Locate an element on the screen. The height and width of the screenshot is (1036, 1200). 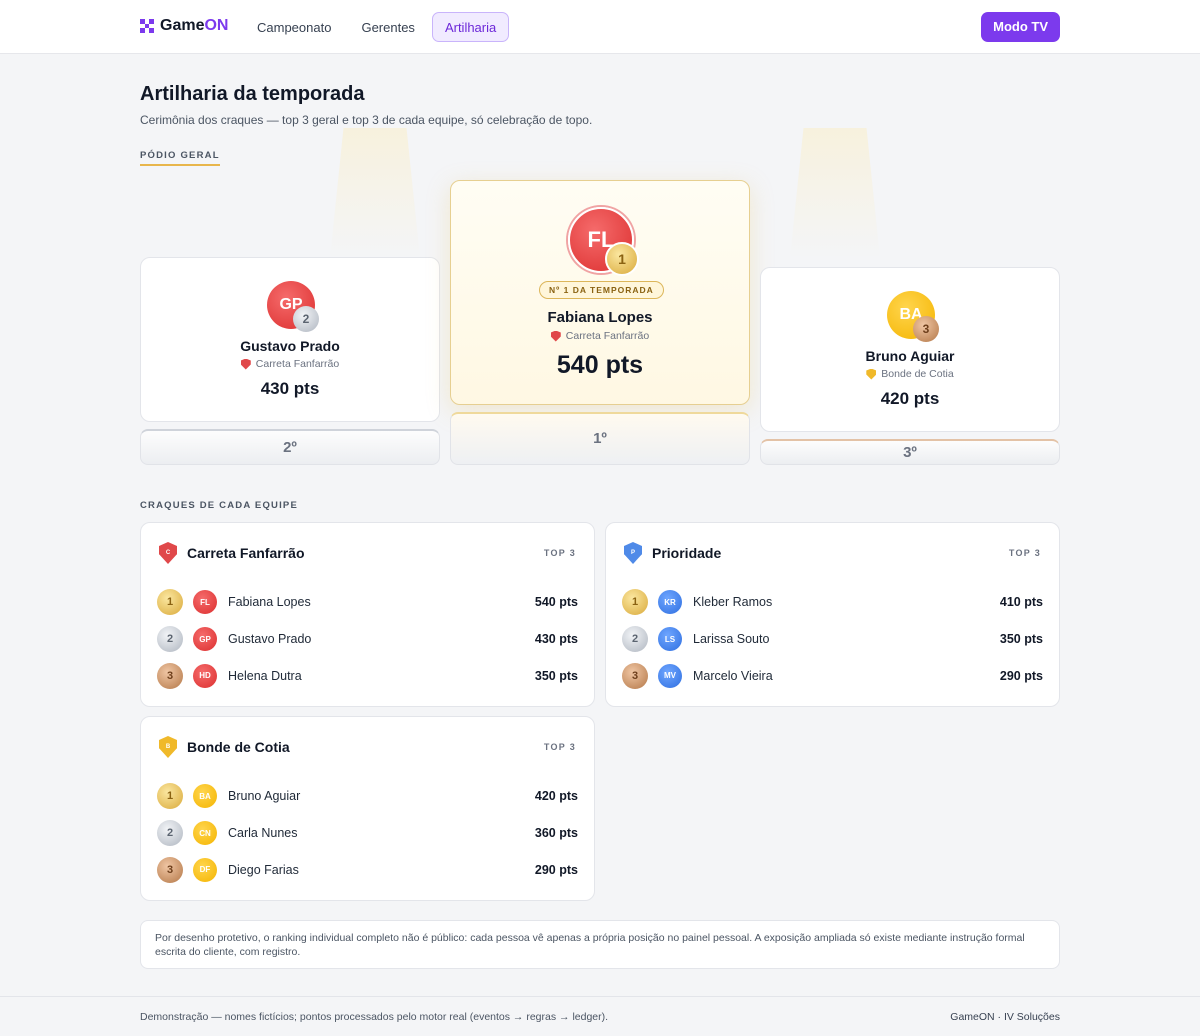
podium-base-first: 1º is located at coordinates (600, 438).